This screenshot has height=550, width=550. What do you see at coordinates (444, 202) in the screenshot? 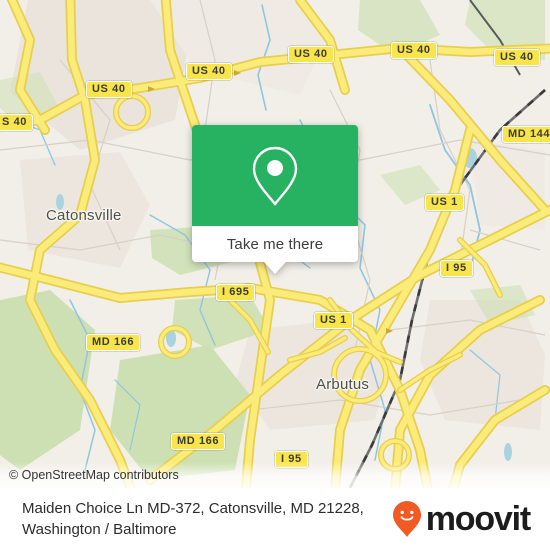
I see `route-shield-us-1-upper: US 1` at bounding box center [444, 202].